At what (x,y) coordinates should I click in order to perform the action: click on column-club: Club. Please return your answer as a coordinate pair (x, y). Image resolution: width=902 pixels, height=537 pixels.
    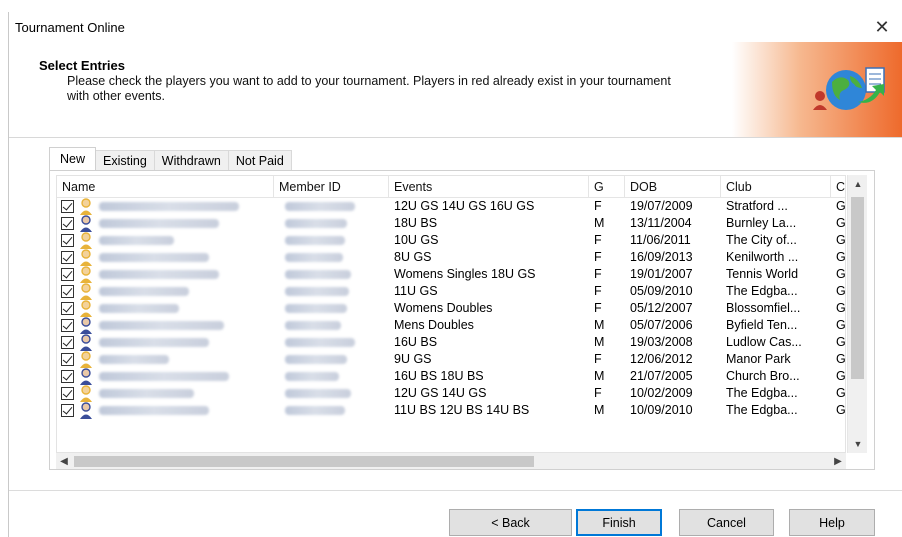
    Looking at the image, I should click on (776, 187).